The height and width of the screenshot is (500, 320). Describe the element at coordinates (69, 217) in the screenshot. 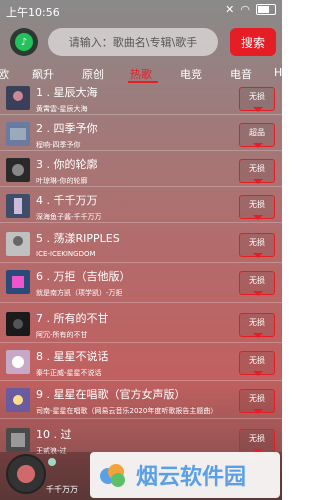

I see `song-artist: 深海鱼子酱-千千万万` at that location.